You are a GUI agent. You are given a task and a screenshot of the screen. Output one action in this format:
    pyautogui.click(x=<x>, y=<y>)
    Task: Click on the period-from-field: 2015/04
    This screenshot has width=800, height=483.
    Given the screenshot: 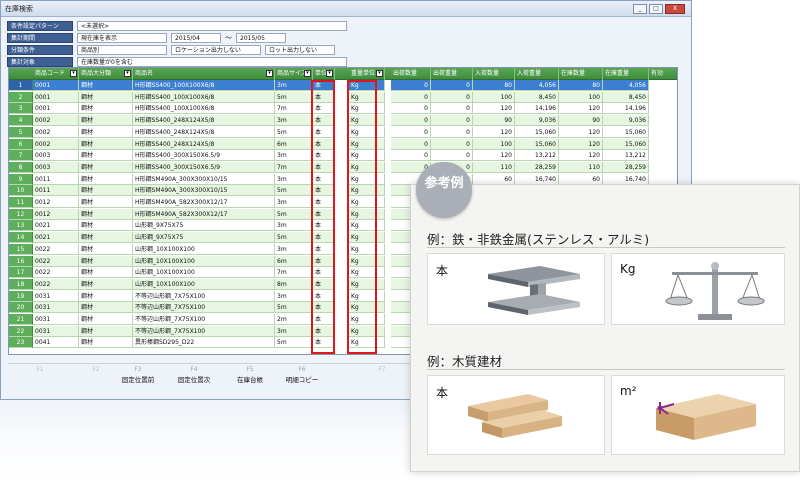 What is the action you would take?
    pyautogui.click(x=196, y=38)
    